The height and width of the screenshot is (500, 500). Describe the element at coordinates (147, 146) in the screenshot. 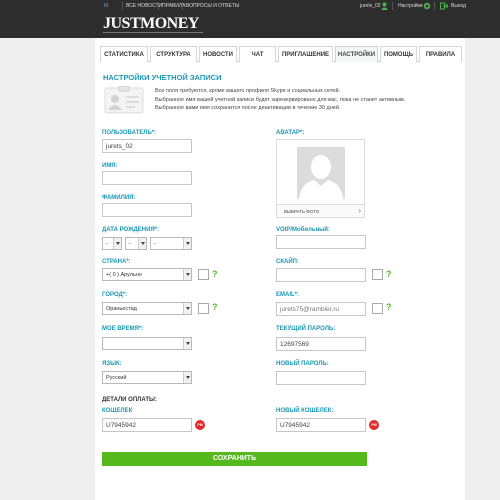

I see `username-field: jurets_02` at that location.